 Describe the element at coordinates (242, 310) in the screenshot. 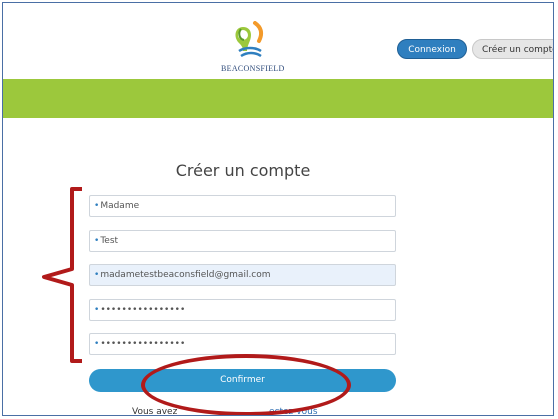

I see `password-field: •••••••••••••••••` at that location.